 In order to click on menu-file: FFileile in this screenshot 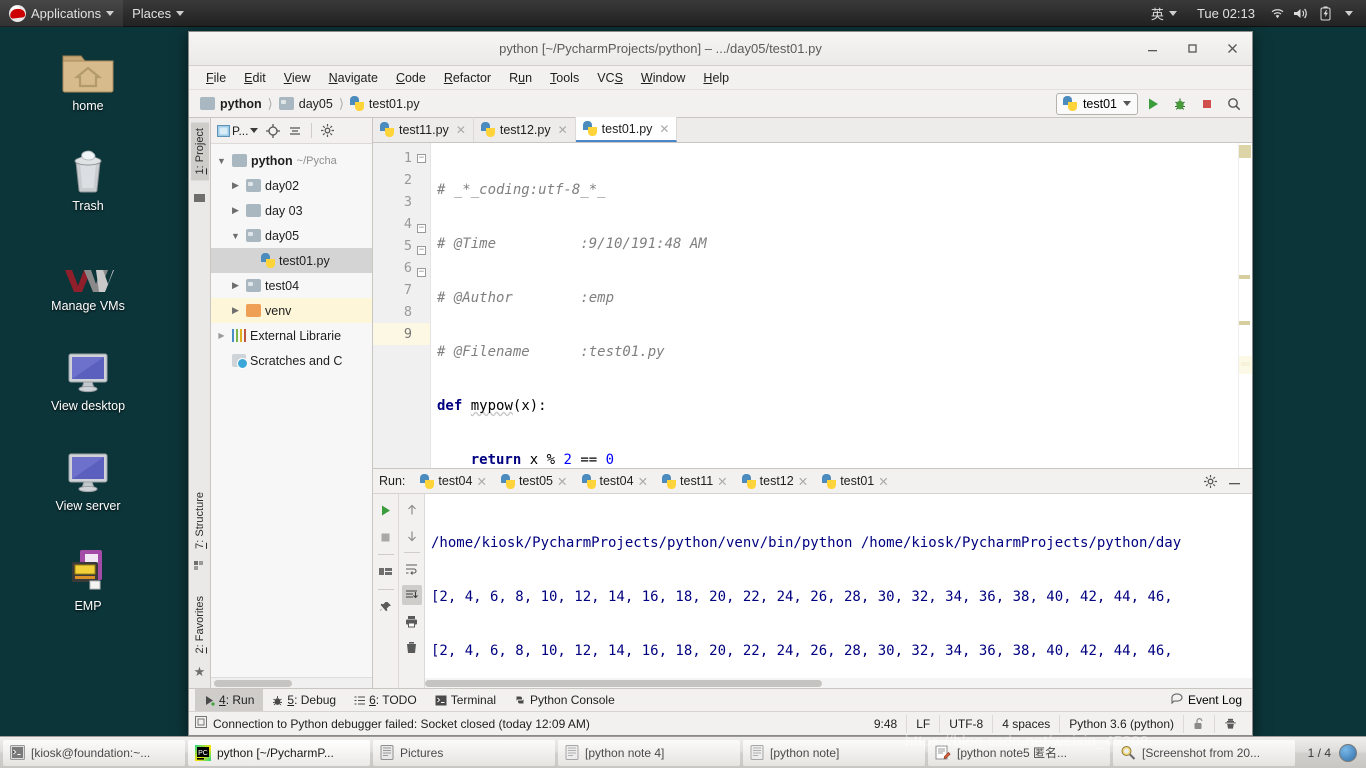, I will do `click(216, 78)`.